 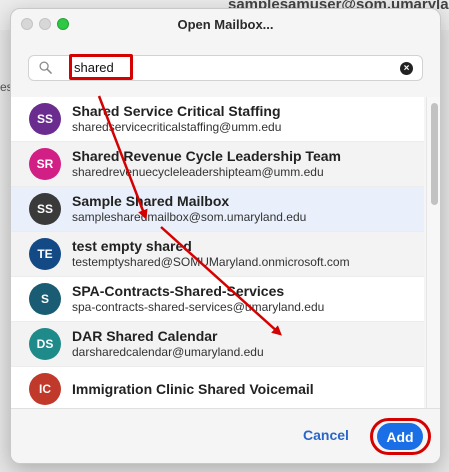 What do you see at coordinates (45, 389) in the screenshot?
I see `avatar: IC` at bounding box center [45, 389].